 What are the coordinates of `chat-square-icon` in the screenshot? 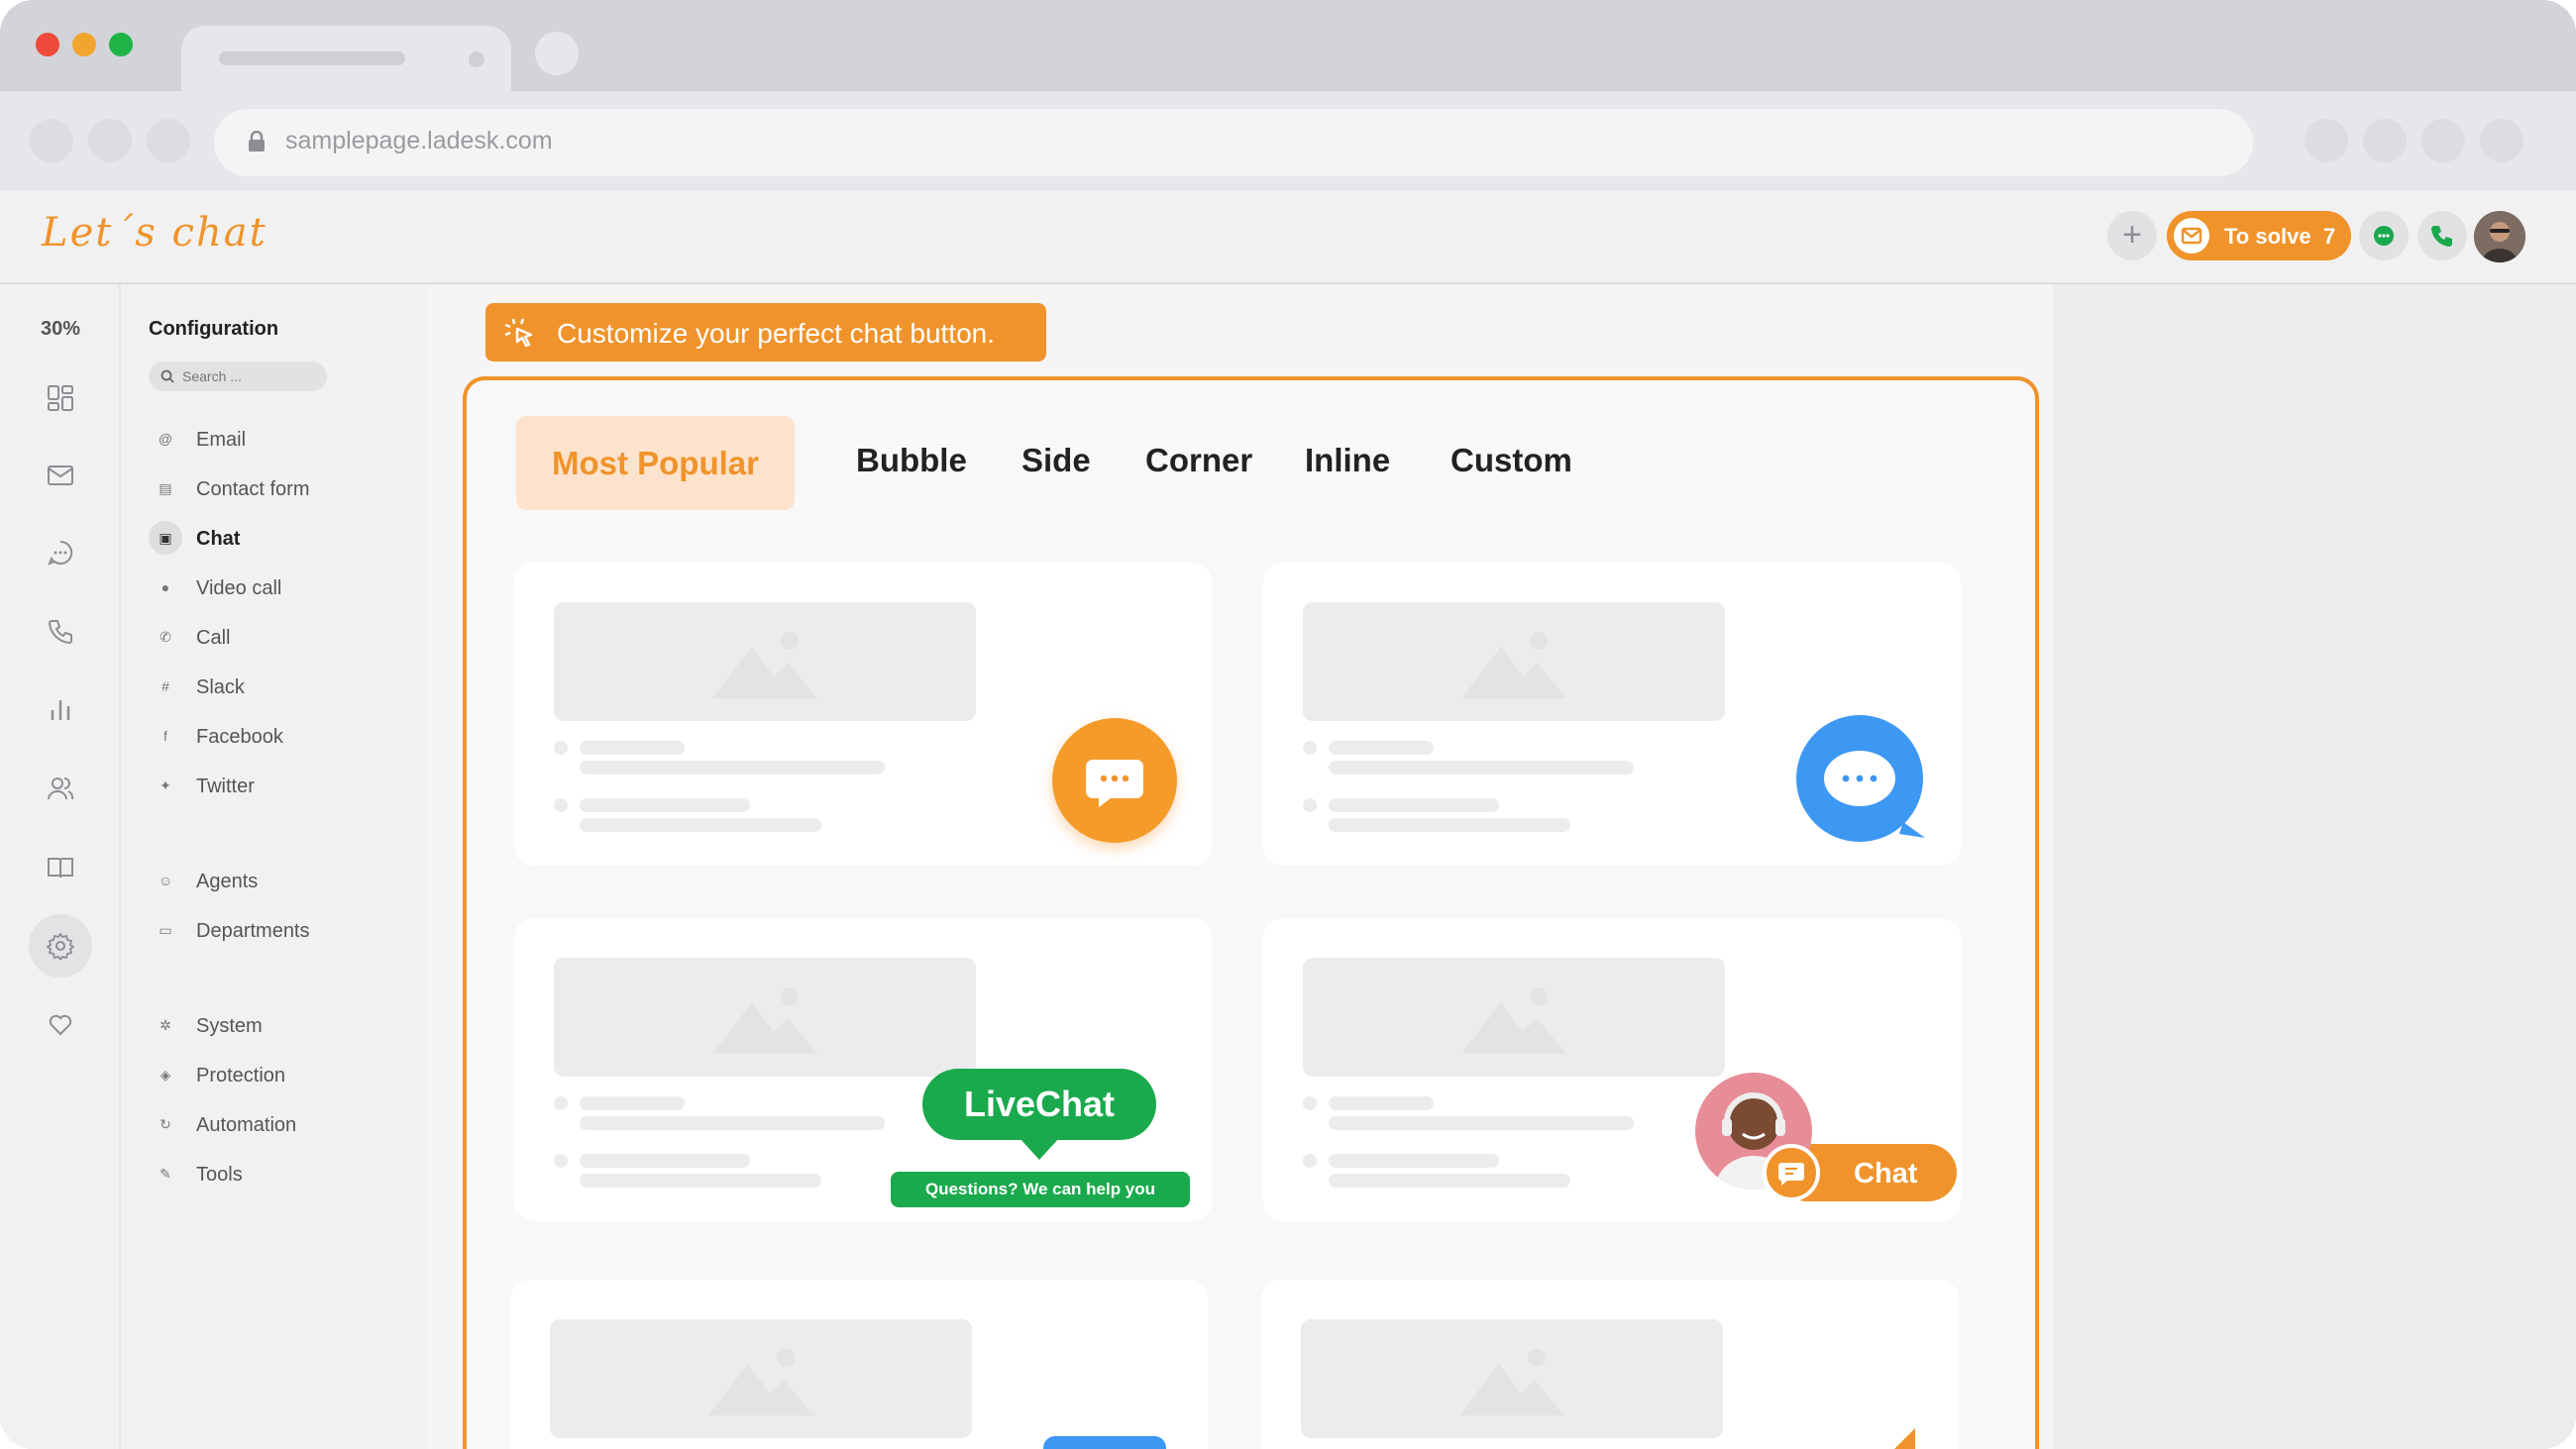 It's located at (1791, 1172).